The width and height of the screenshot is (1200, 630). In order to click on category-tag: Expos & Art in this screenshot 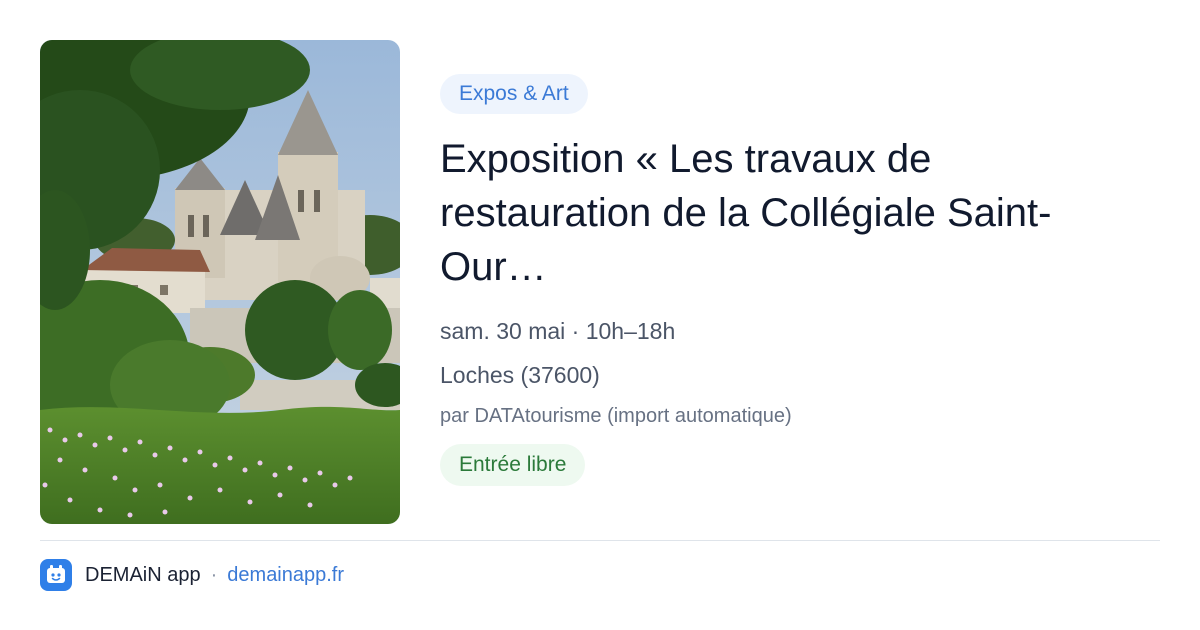, I will do `click(514, 94)`.